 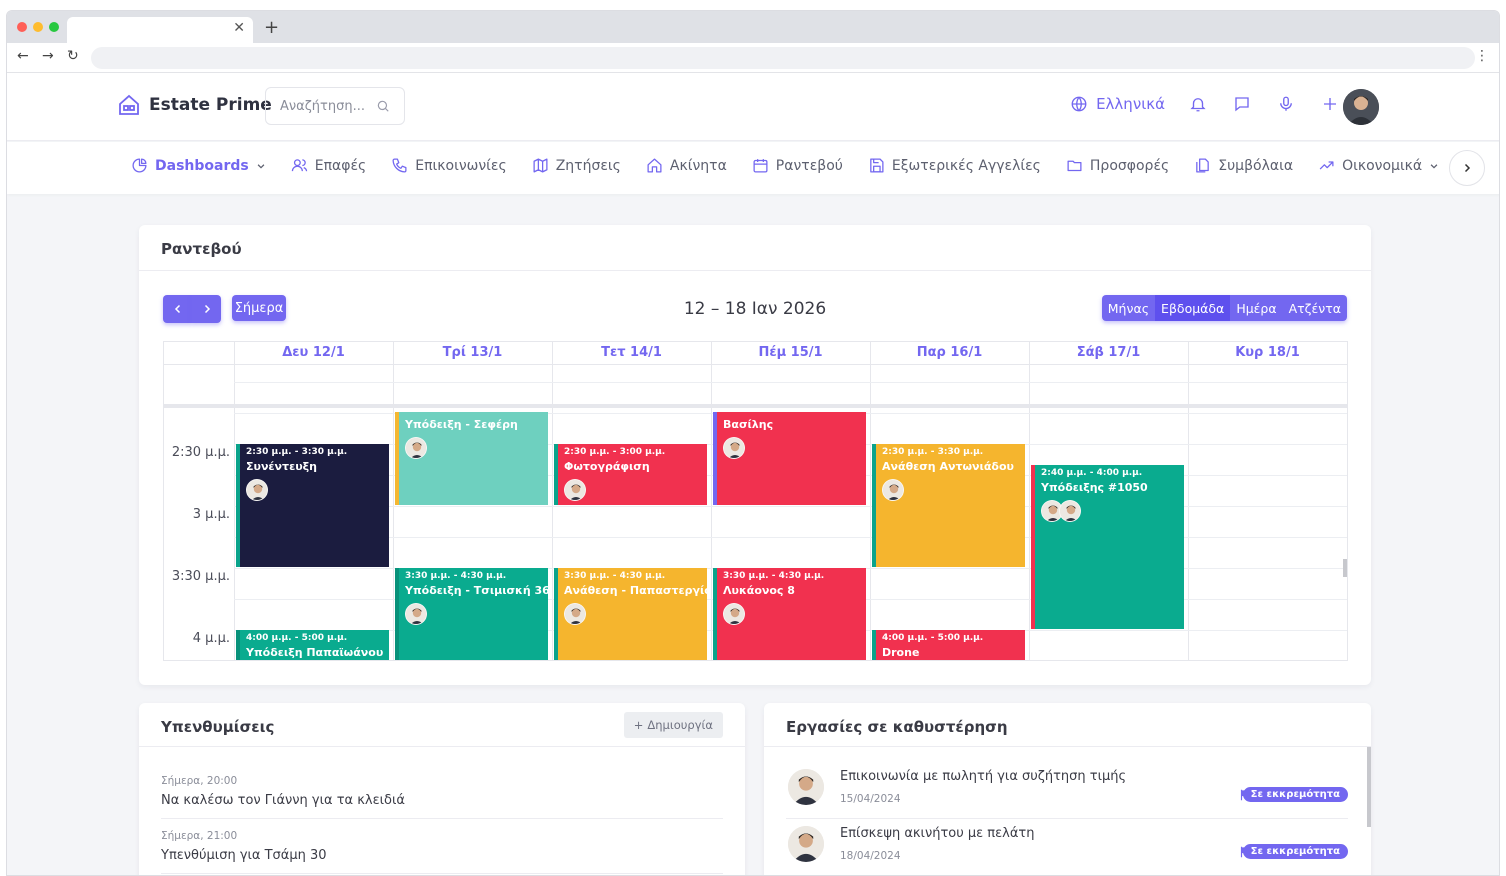 I want to click on calendar-event: 2:30 μ.μ. - 3:00 μ.μ. Φωτογράφιση, so click(x=630, y=474).